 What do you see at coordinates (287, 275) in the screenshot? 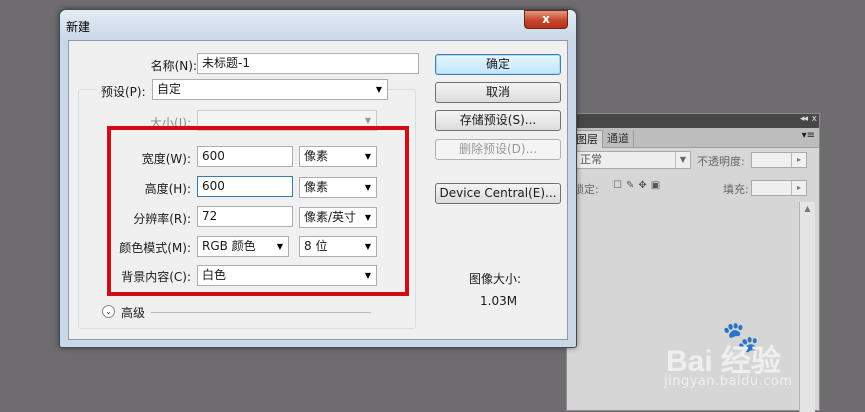
I see `background-select: 白色 ▼` at bounding box center [287, 275].